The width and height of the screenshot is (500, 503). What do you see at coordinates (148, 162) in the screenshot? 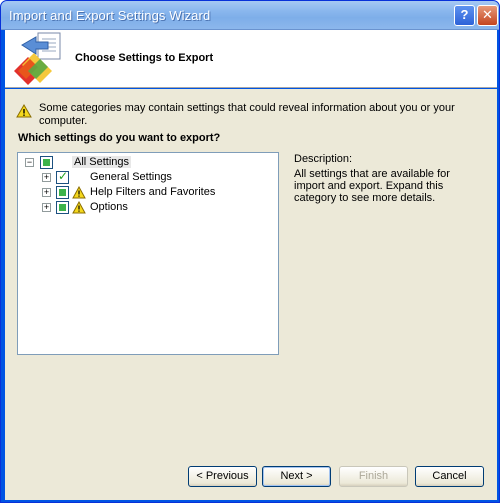
I see `tree-row-all-settings: − All Settings` at bounding box center [148, 162].